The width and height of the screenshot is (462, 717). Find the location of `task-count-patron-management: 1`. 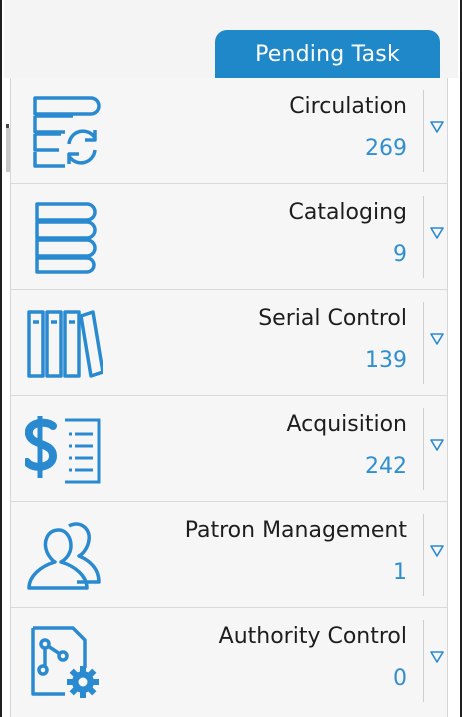

task-count-patron-management: 1 is located at coordinates (400, 572).